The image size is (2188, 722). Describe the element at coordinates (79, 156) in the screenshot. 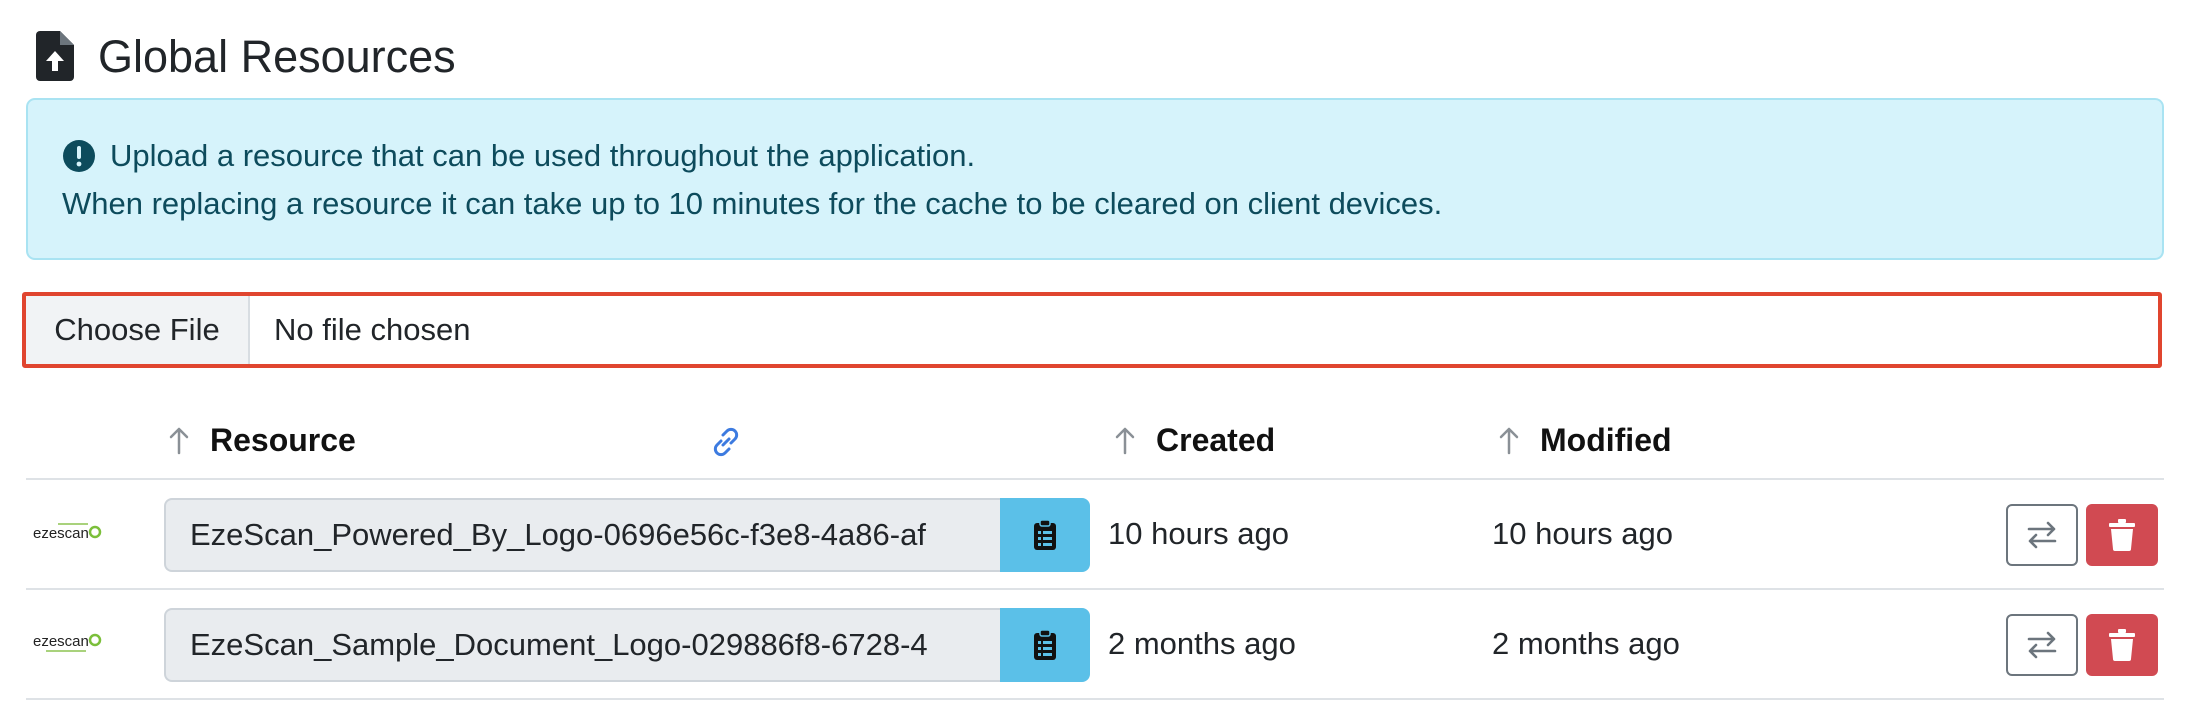

I see `exclamation-circle-icon` at that location.